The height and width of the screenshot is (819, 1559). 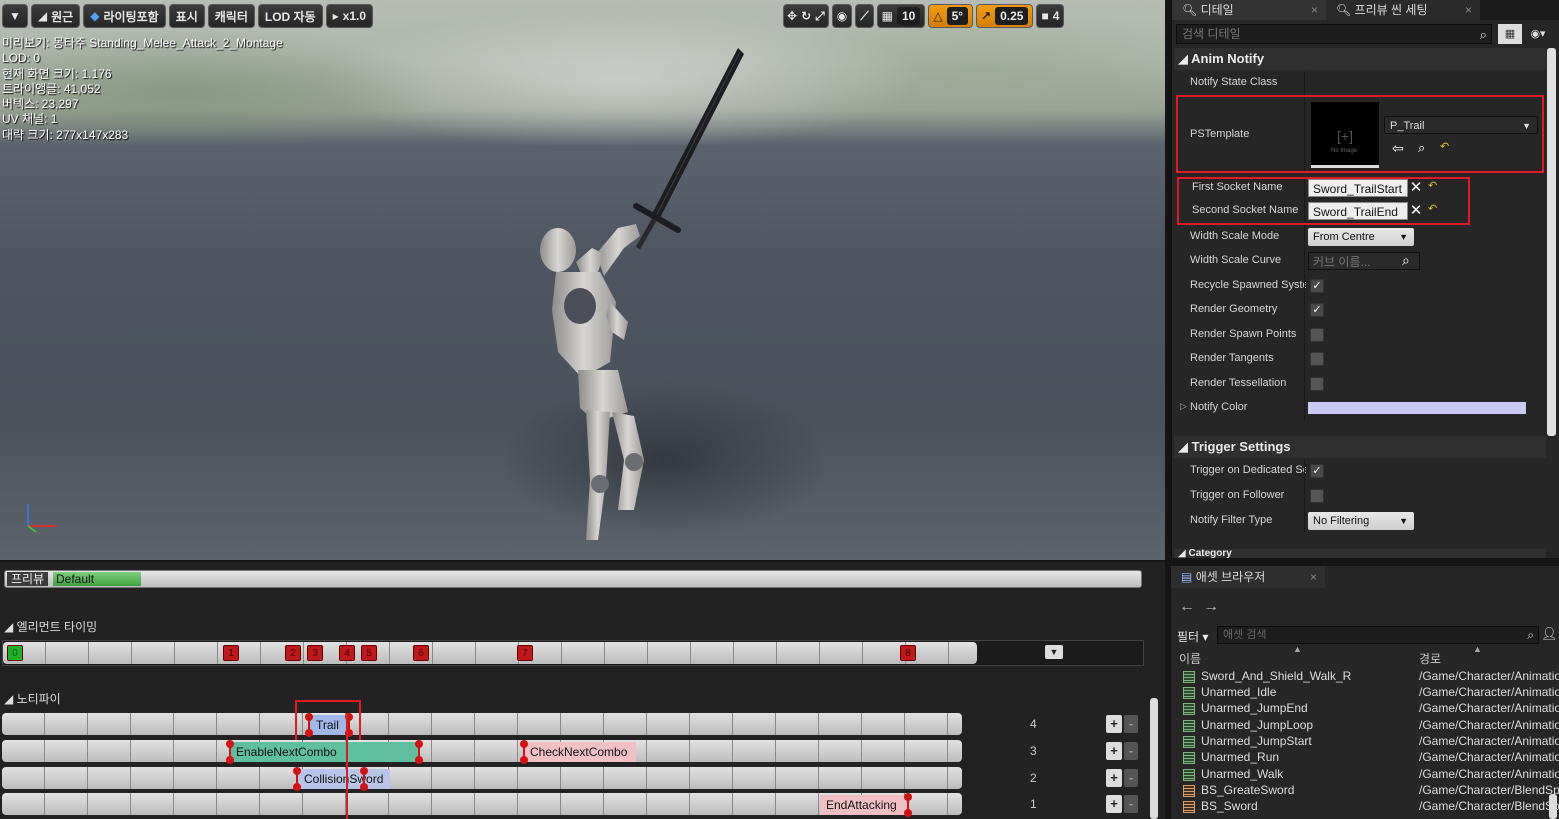 I want to click on details-search-input: 검색 디테일 ⌕, so click(x=1334, y=34).